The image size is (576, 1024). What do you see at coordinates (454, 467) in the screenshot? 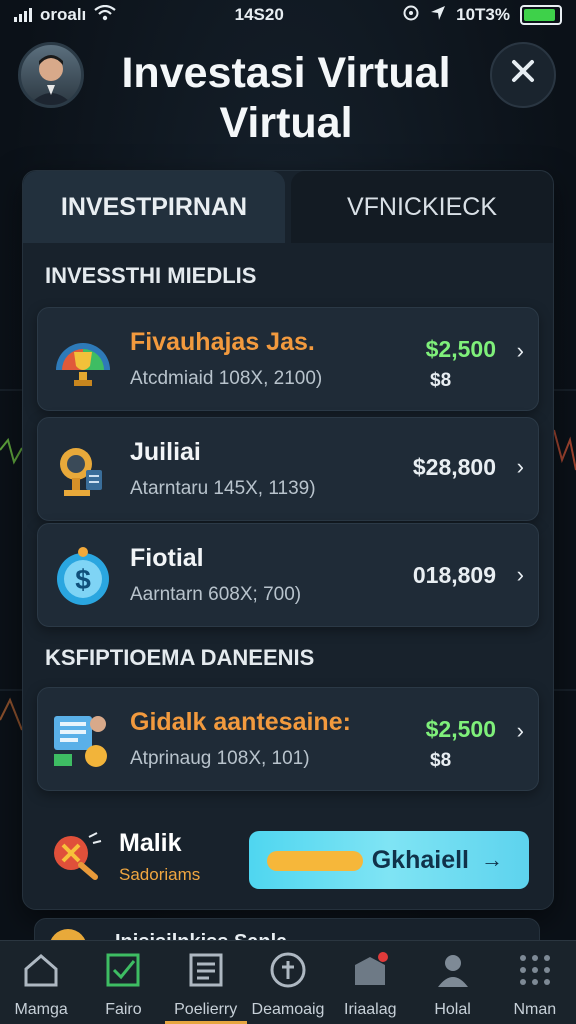
I see `investment-value: $28,800` at bounding box center [454, 467].